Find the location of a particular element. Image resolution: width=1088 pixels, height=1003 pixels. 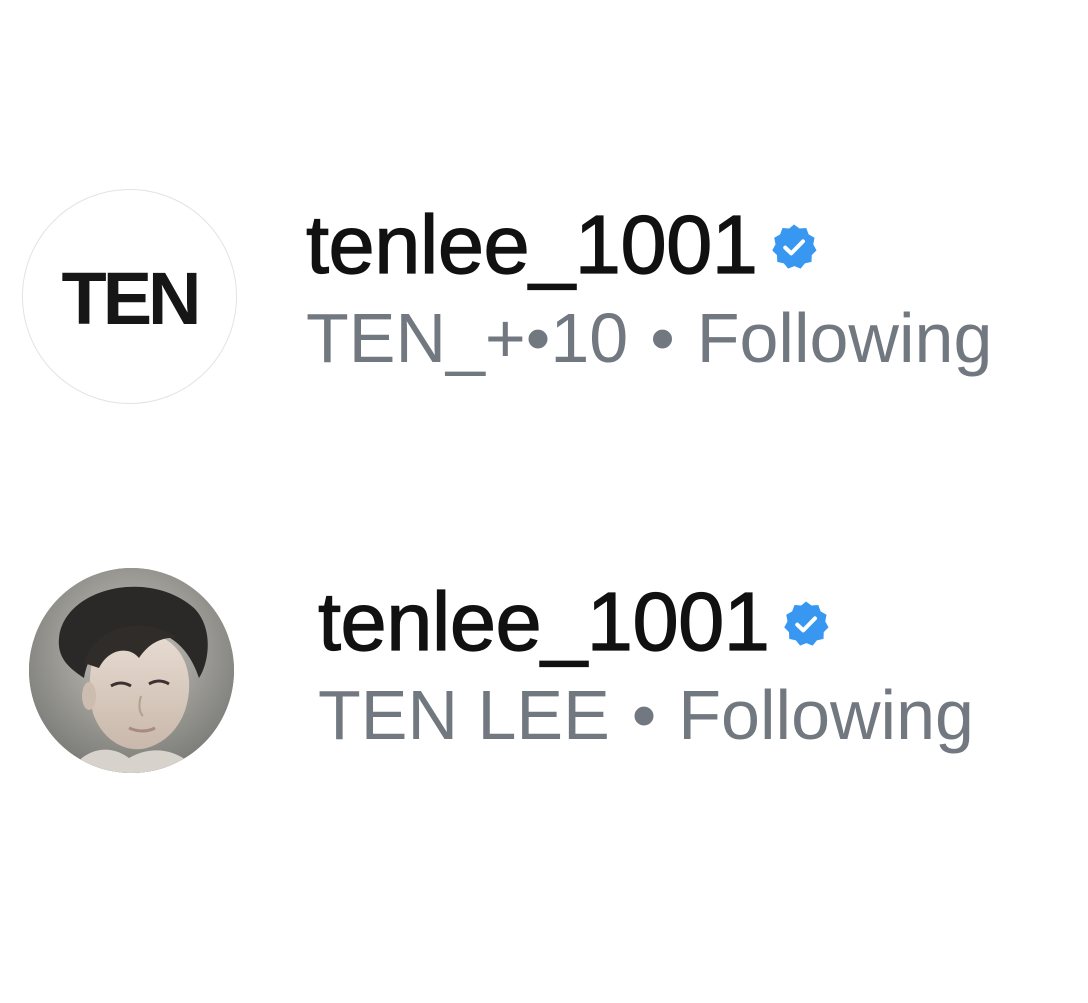

account-info: tenlee_1001 TEN_+•10 • Following is located at coordinates (648, 284).